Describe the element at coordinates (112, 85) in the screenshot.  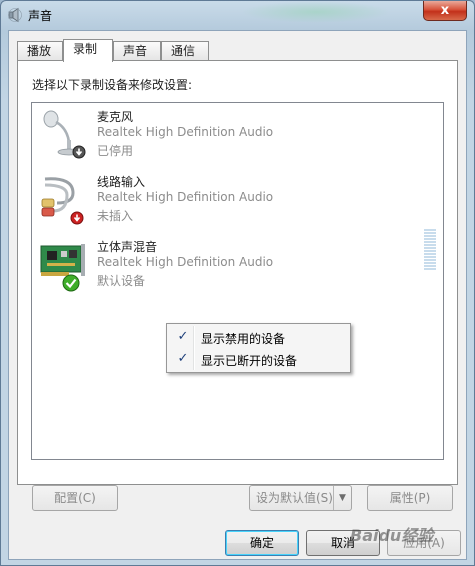
I see `instruction-text: 选择以下录制设备来修改设置:` at that location.